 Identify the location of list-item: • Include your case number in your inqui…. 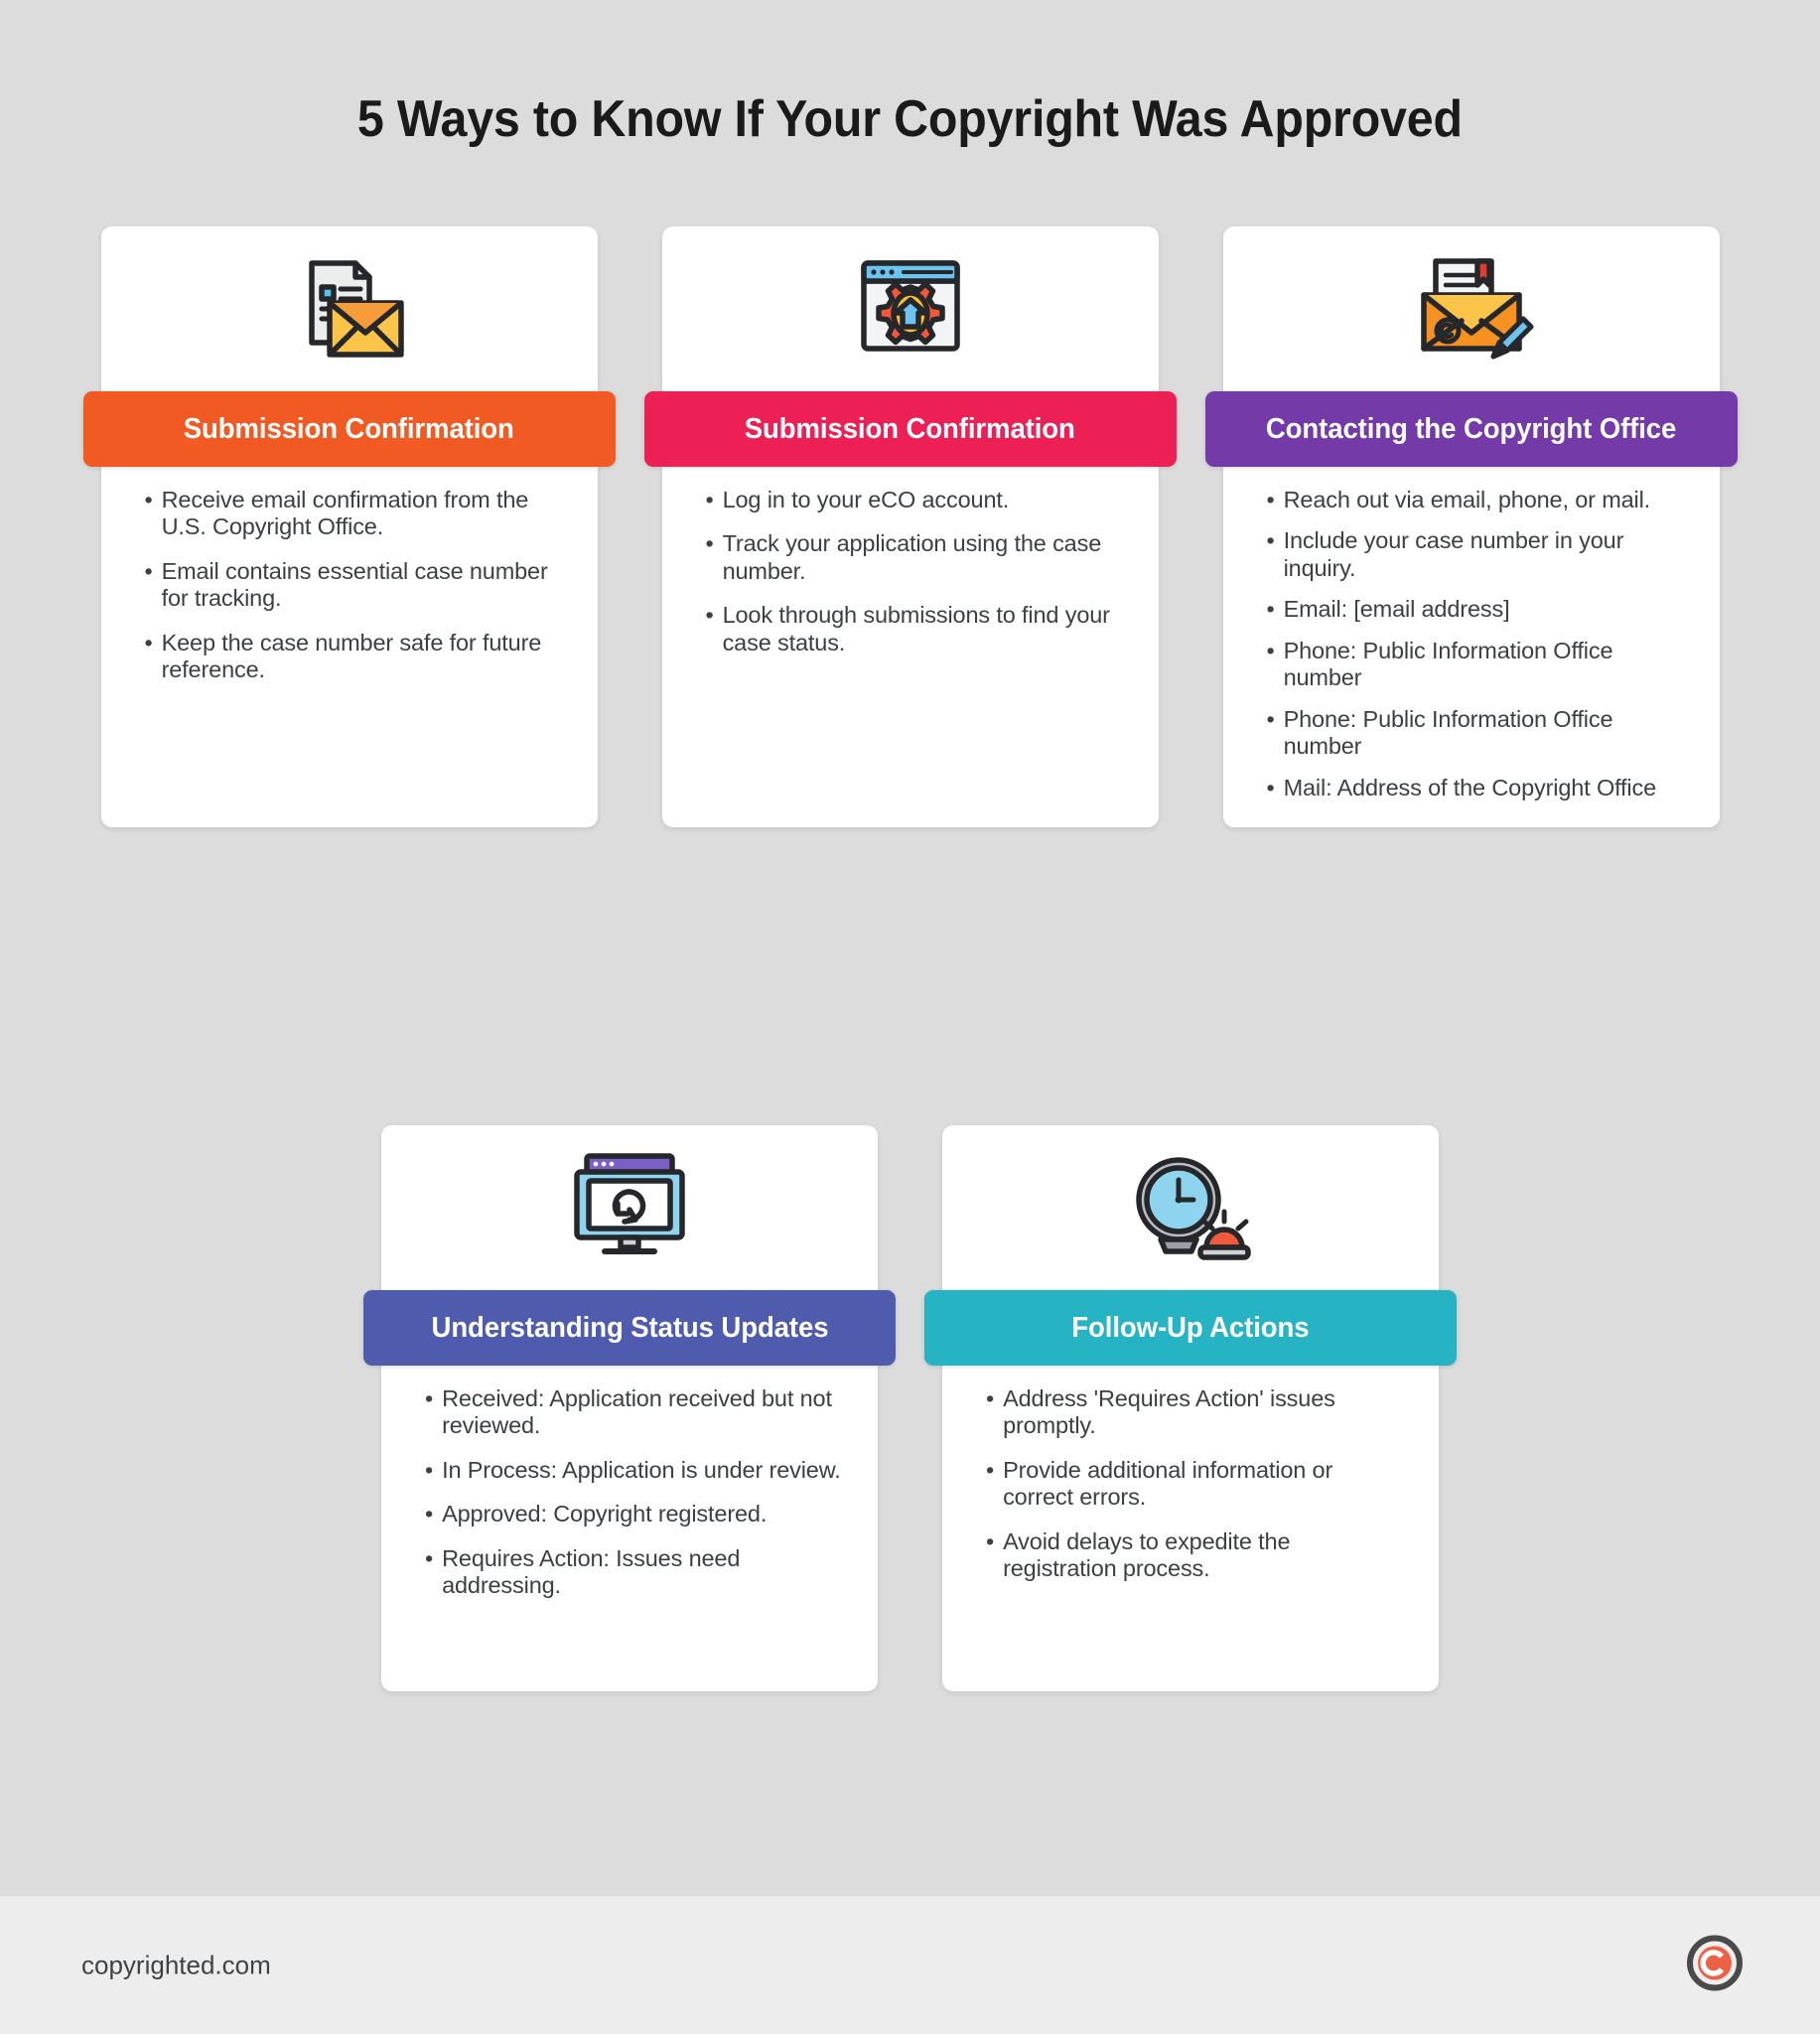
(1478, 554).